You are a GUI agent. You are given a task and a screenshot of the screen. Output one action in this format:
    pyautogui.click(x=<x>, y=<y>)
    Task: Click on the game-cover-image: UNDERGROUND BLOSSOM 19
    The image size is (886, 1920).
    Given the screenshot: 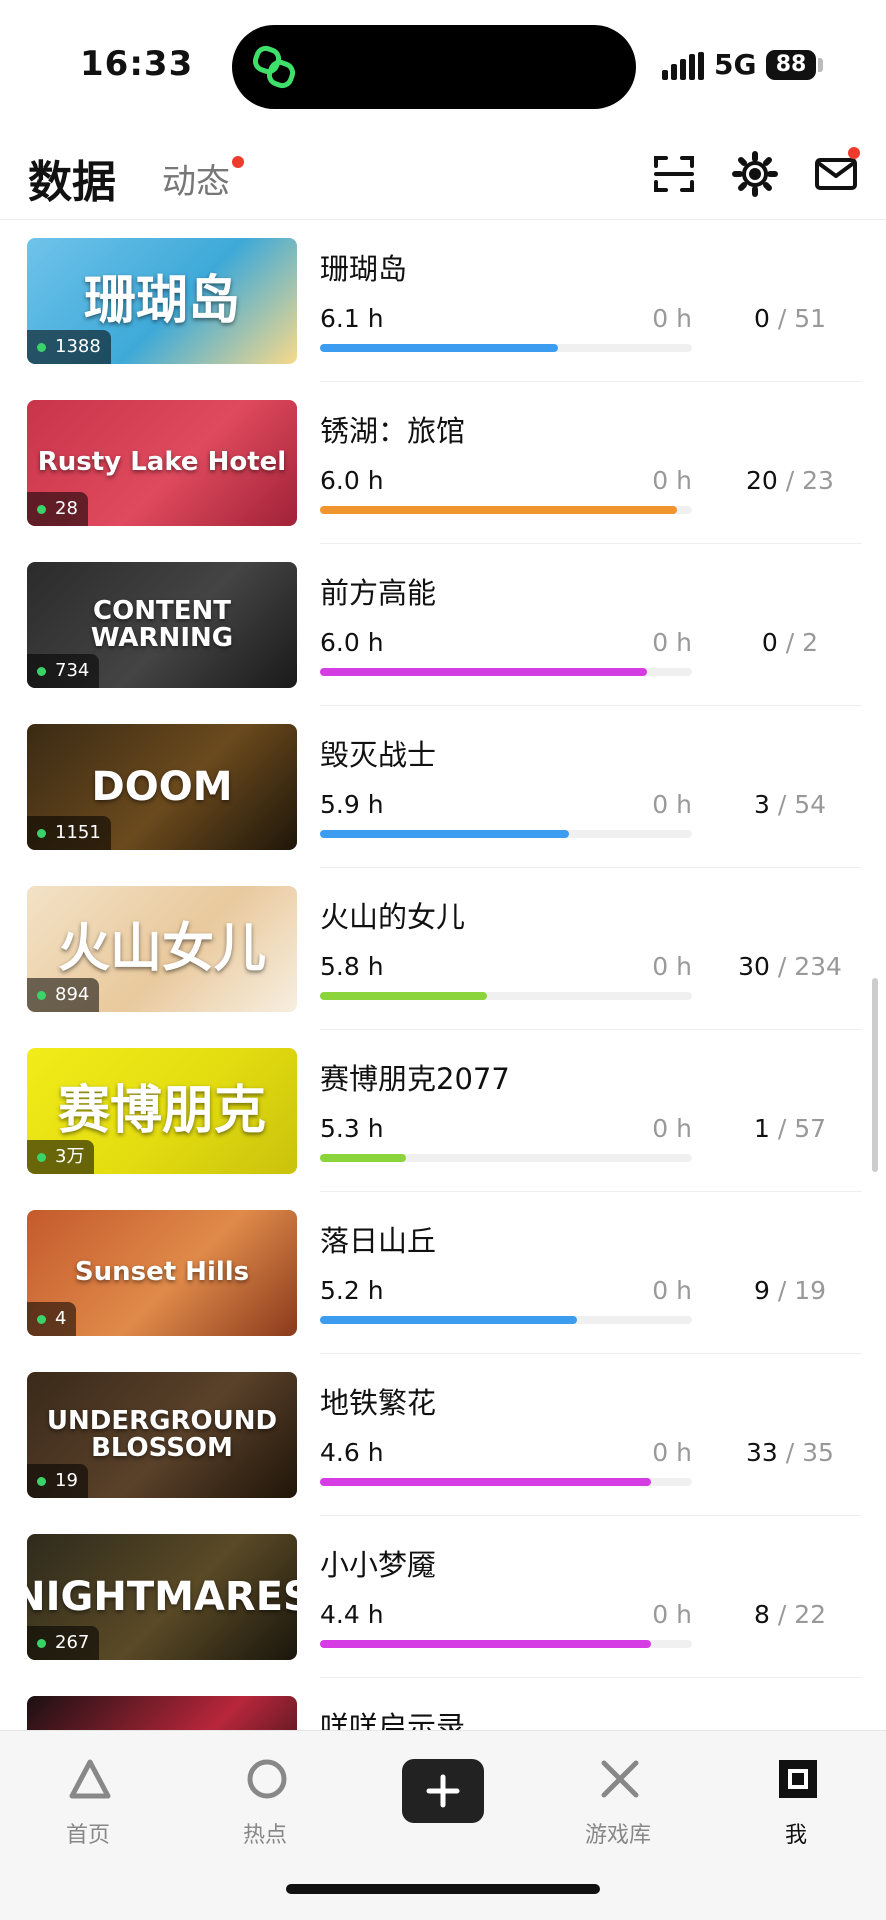 What is the action you would take?
    pyautogui.click(x=162, y=1435)
    